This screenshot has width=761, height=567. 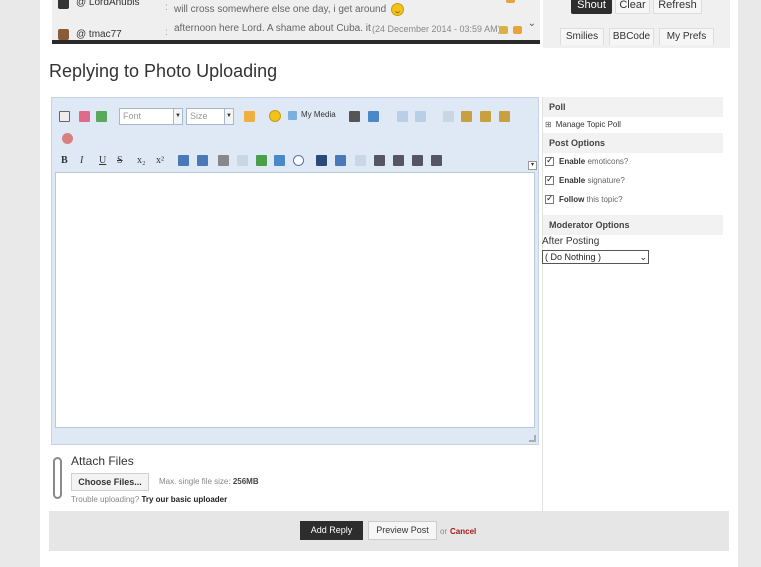 I want to click on manage-poll-label: Manage Topic Poll, so click(x=588, y=124).